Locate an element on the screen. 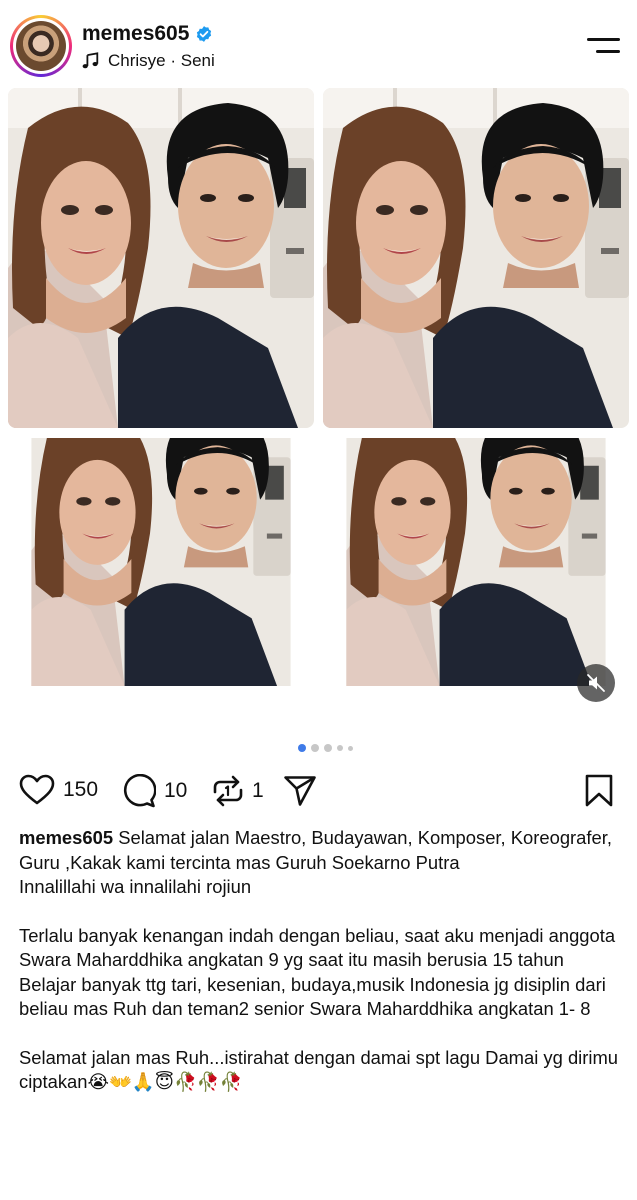 The height and width of the screenshot is (1200, 637). avatar-inner is located at coordinates (41, 46).